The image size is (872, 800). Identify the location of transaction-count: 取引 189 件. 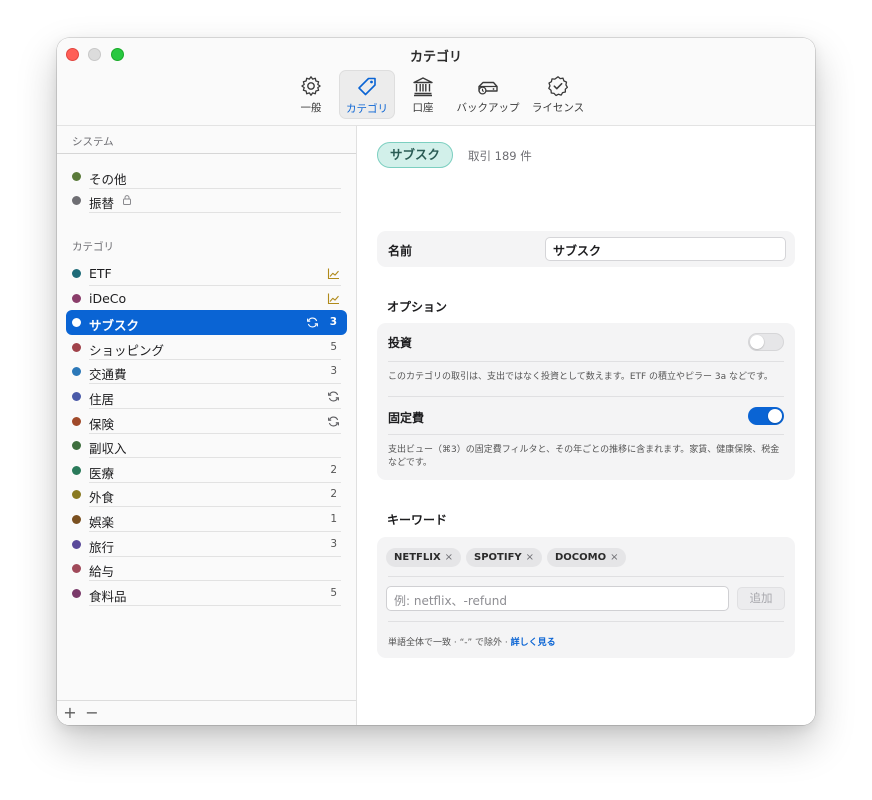
(500, 156).